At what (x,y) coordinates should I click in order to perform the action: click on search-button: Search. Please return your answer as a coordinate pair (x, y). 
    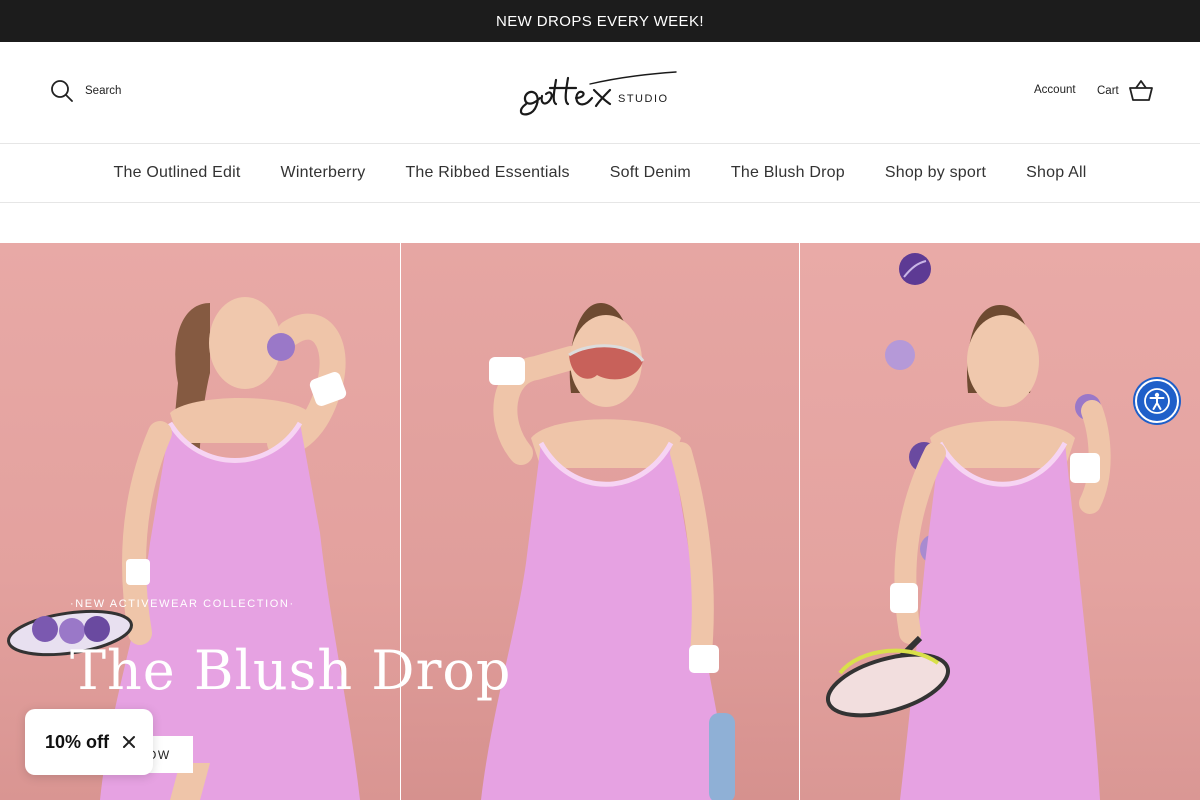
    Looking at the image, I should click on (86, 91).